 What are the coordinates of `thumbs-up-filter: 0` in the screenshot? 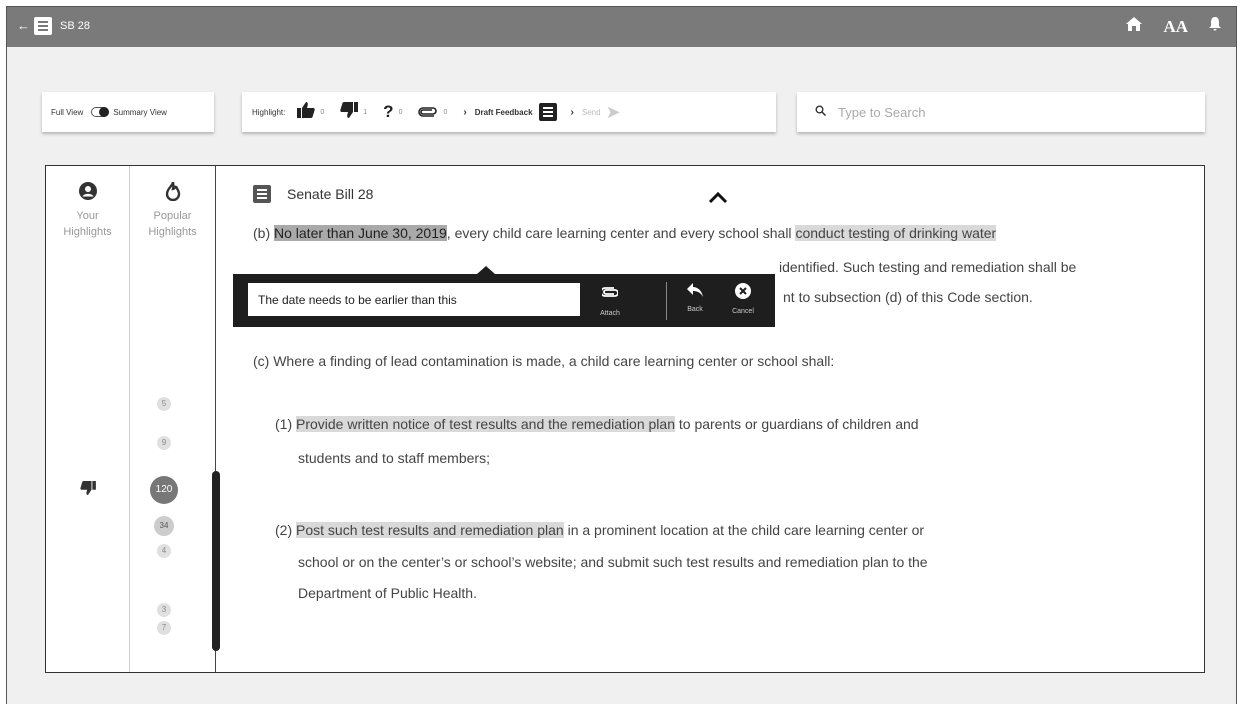 It's located at (311, 112).